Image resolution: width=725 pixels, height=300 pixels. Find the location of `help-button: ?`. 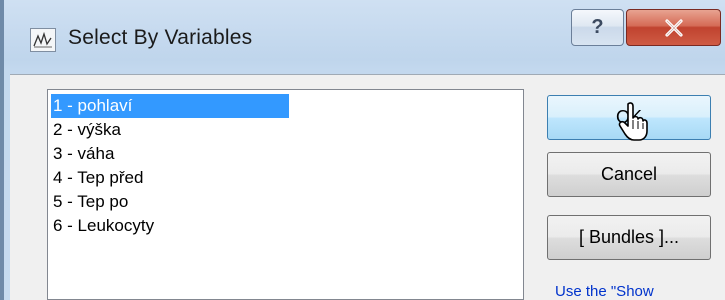

help-button: ? is located at coordinates (597, 27).